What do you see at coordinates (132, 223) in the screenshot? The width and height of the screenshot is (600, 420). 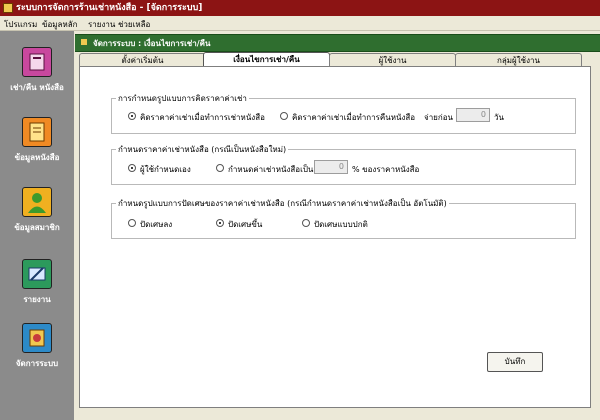 I see `round-down-radio` at bounding box center [132, 223].